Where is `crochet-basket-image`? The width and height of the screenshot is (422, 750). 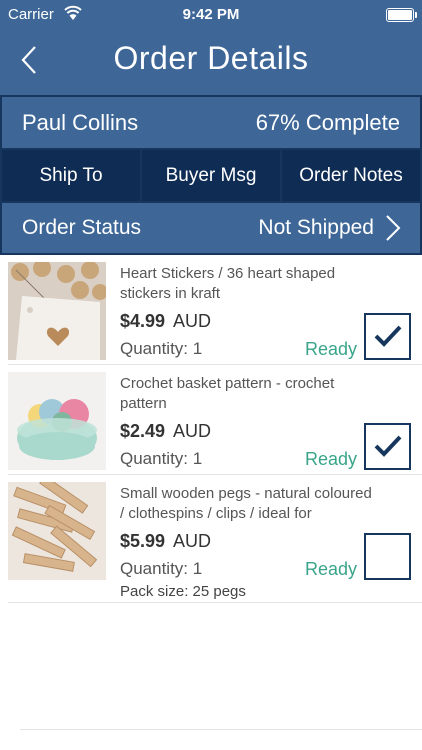
crochet-basket-image is located at coordinates (57, 421).